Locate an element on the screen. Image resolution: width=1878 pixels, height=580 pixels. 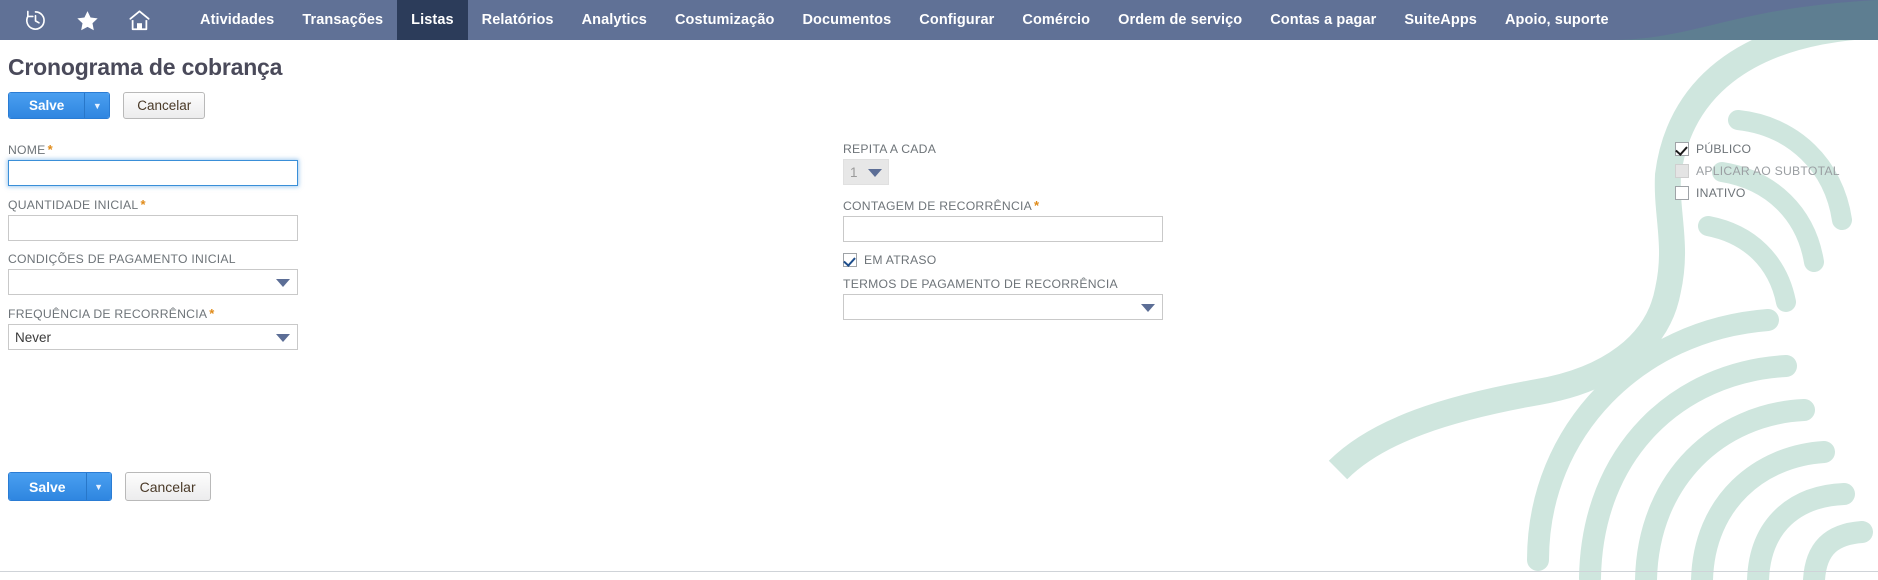
nav-item-label: Comércio is located at coordinates (1056, 20).